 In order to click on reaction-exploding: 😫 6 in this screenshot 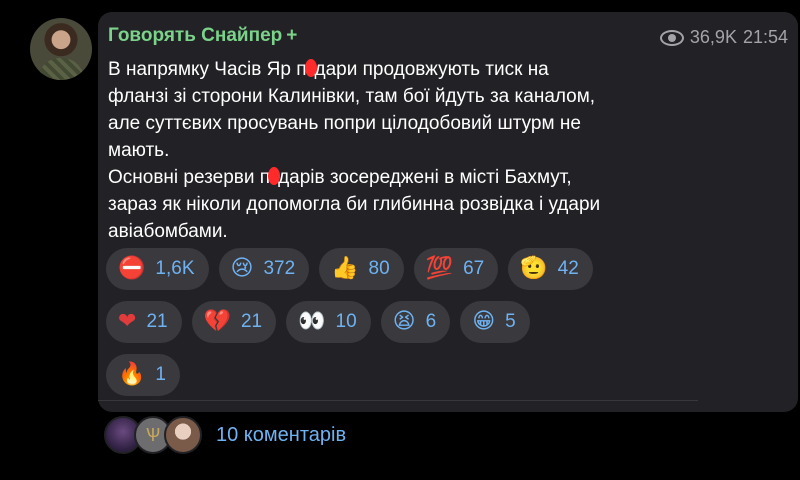, I will do `click(415, 322)`.